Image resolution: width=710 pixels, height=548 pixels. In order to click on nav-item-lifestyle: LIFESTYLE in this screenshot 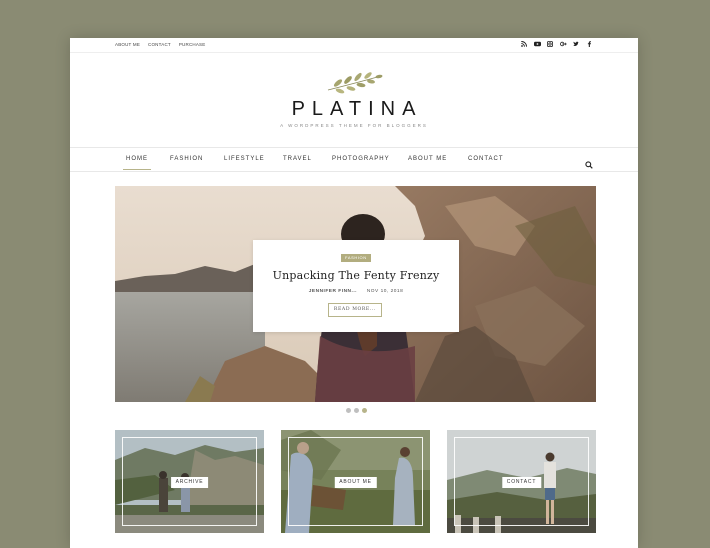, I will do `click(244, 159)`.